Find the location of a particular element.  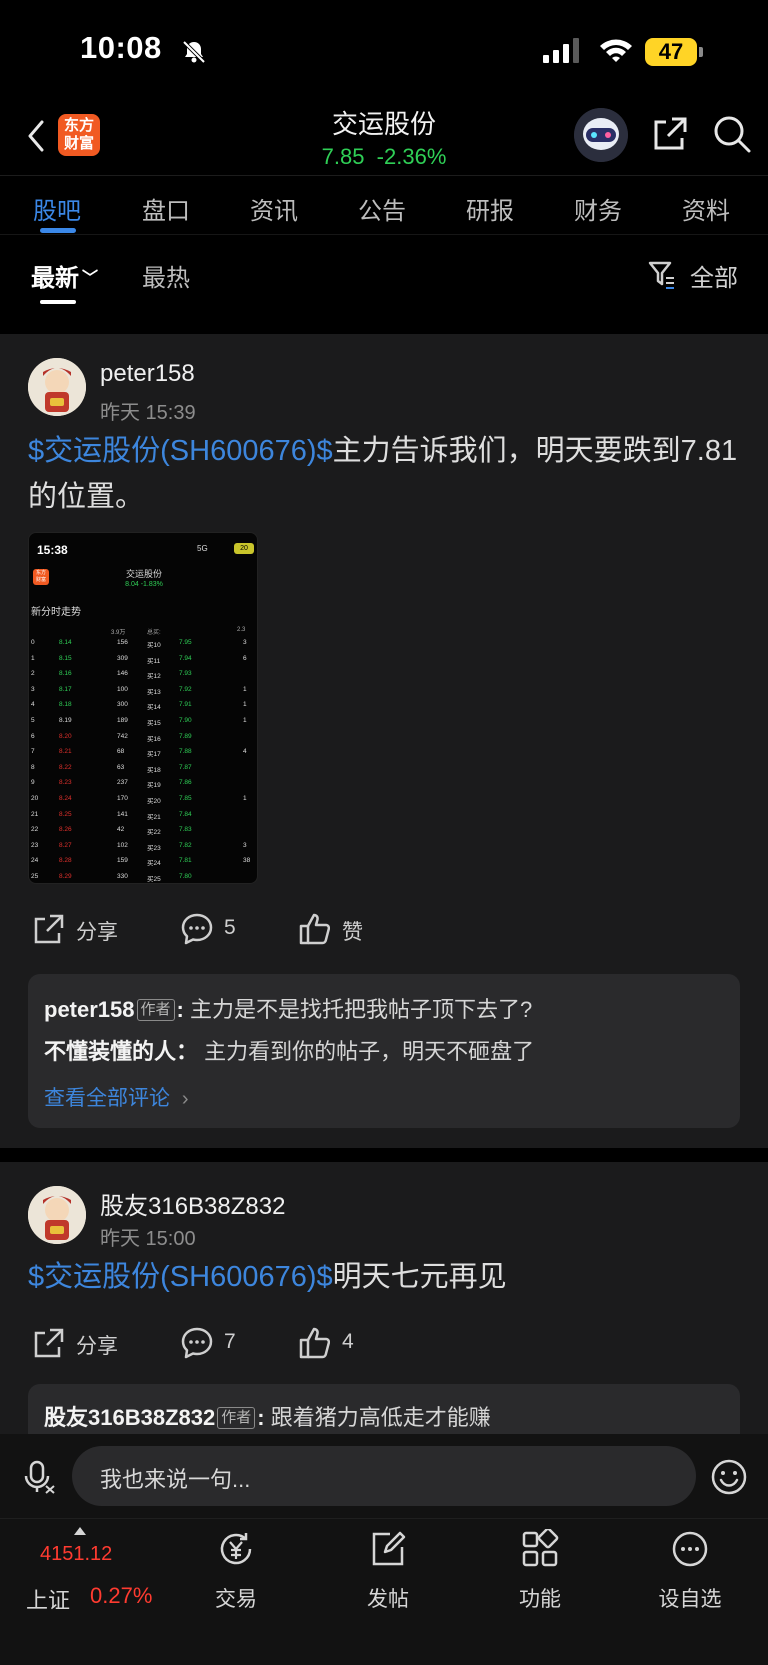

comment-item: peter158 作者: 主力是不是找托把我帖子顶下去了? is located at coordinates (288, 1008).